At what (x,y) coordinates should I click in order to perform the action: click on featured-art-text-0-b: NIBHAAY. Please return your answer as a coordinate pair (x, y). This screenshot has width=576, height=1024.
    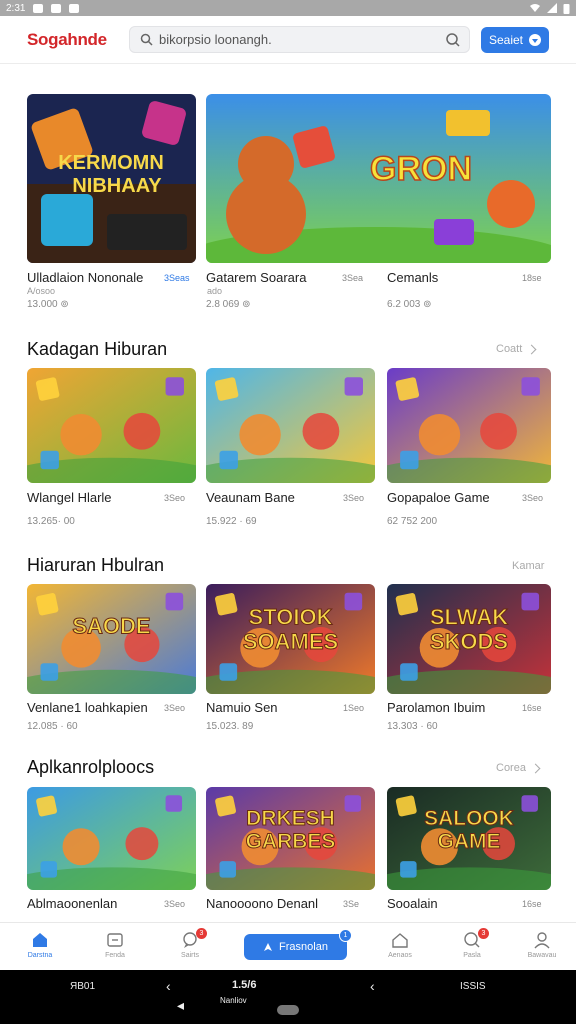
    Looking at the image, I should click on (117, 186).